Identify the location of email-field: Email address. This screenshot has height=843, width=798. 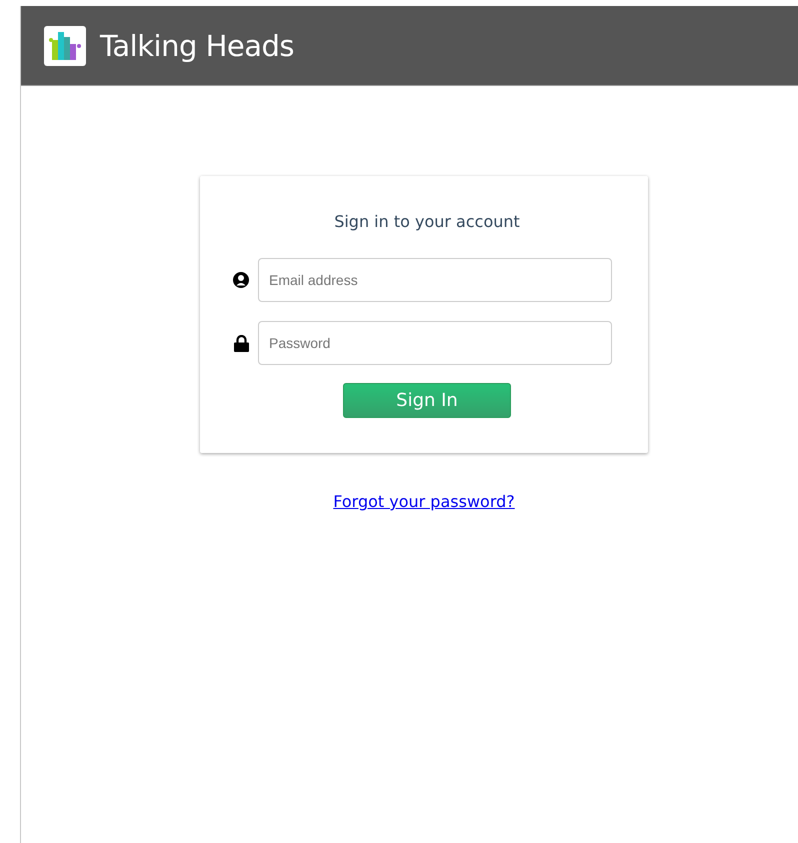
(435, 280).